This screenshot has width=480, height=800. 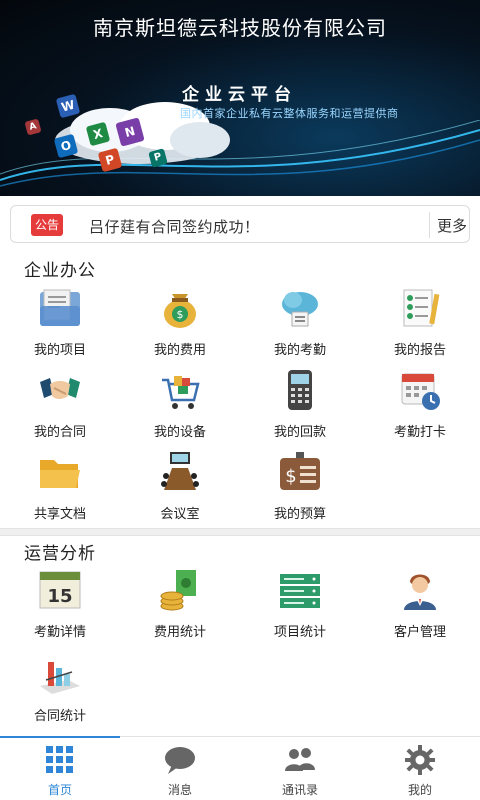 I want to click on grid-item-my-budget: $ 我的预算, so click(x=300, y=489).